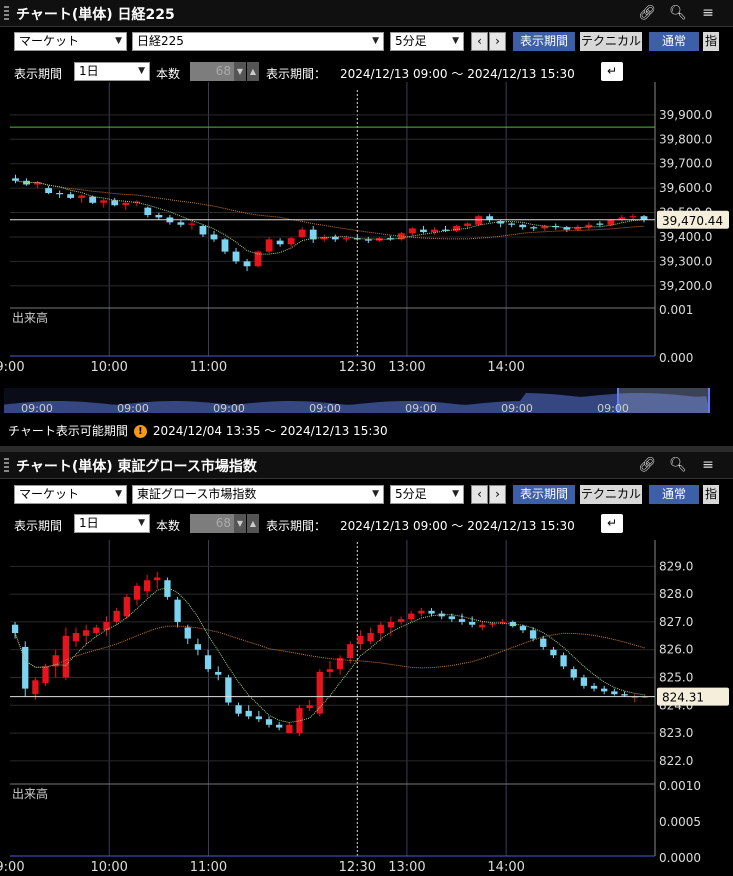 The height and width of the screenshot is (876, 733). I want to click on y-tick-label: 829.0, so click(676, 566).